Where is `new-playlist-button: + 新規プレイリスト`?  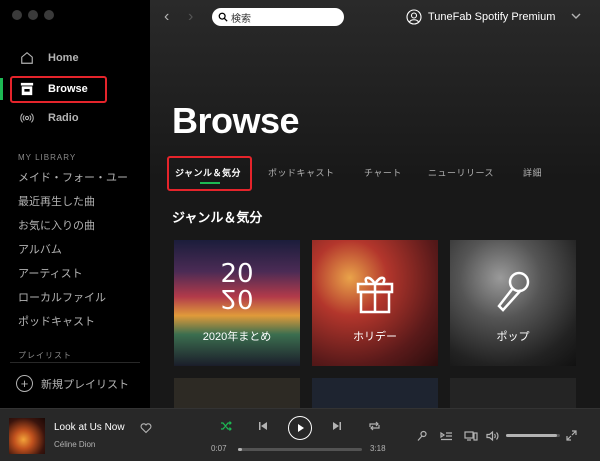
new-playlist-button: + 新規プレイリスト is located at coordinates (72, 383).